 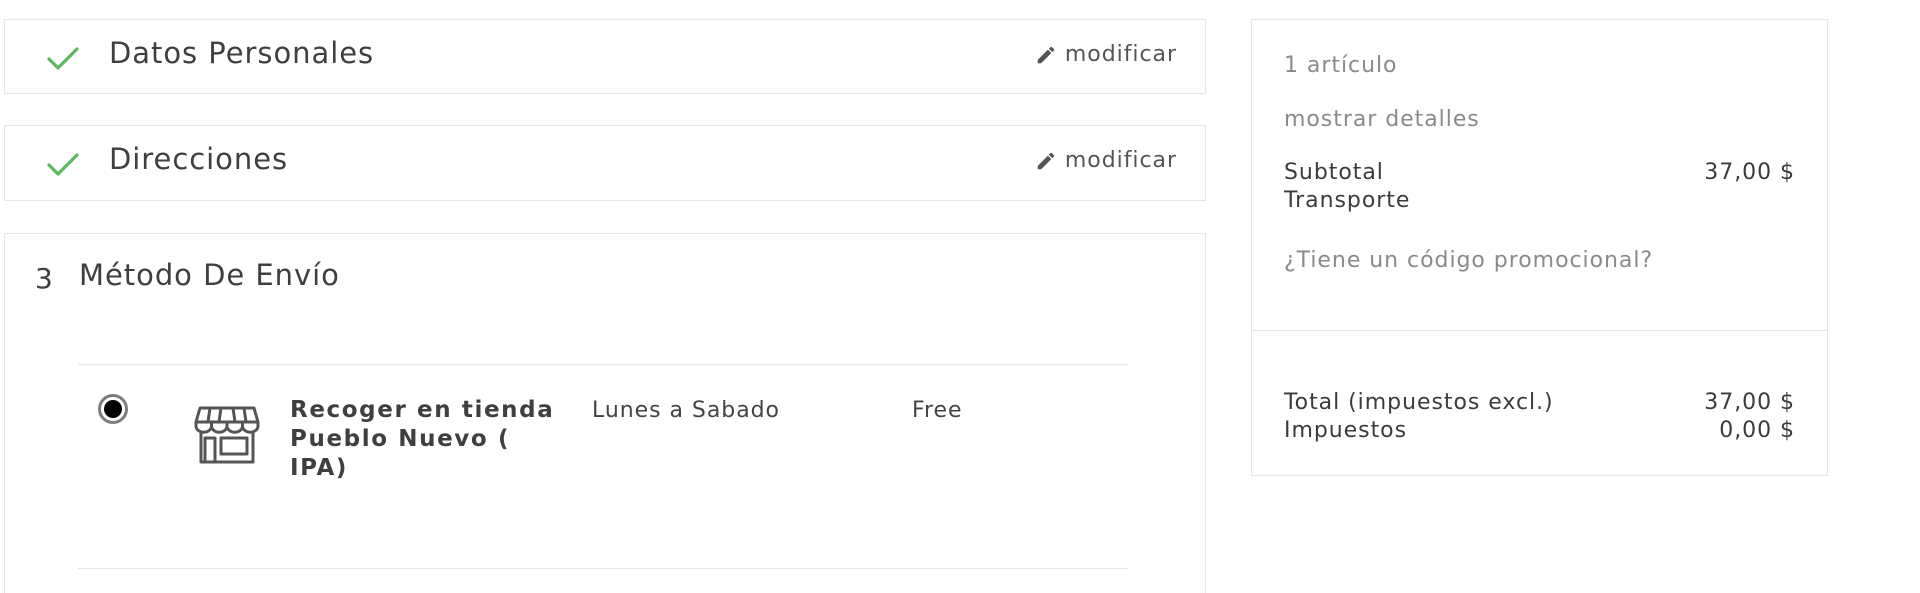 I want to click on edit-addresses-button: modificar, so click(x=1106, y=160).